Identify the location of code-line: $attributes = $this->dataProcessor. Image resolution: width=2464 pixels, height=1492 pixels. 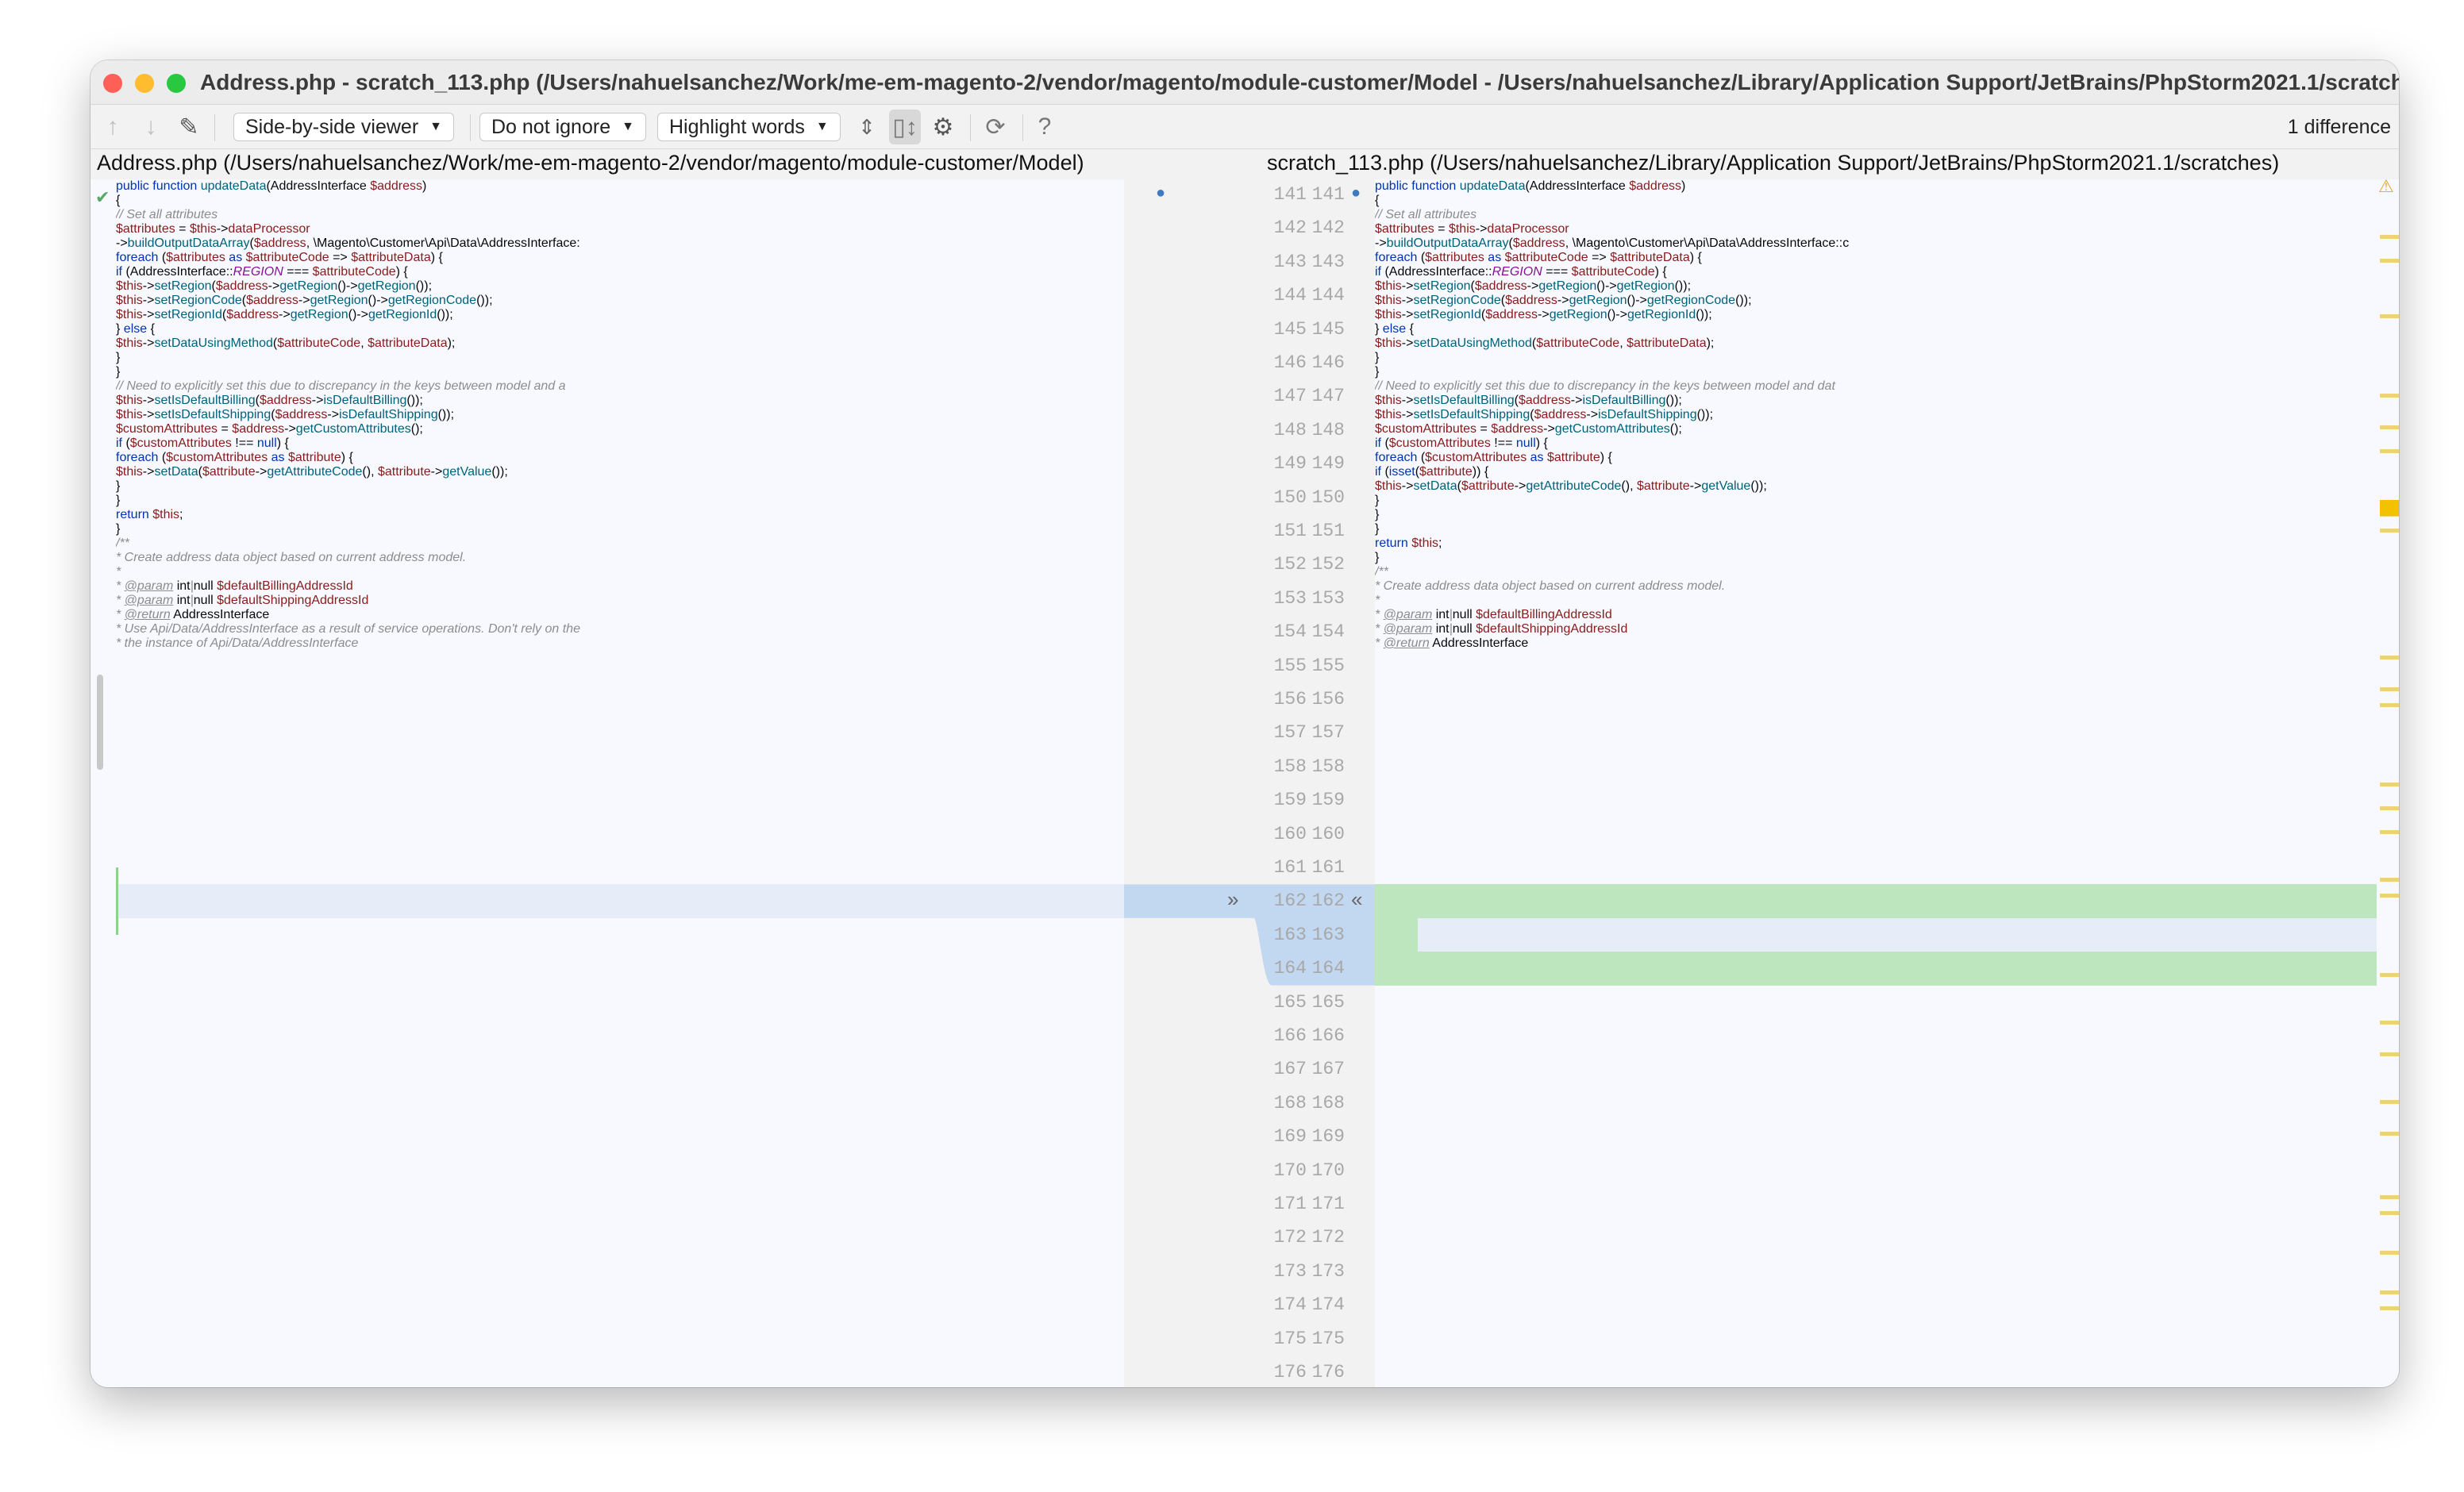
(1876, 229).